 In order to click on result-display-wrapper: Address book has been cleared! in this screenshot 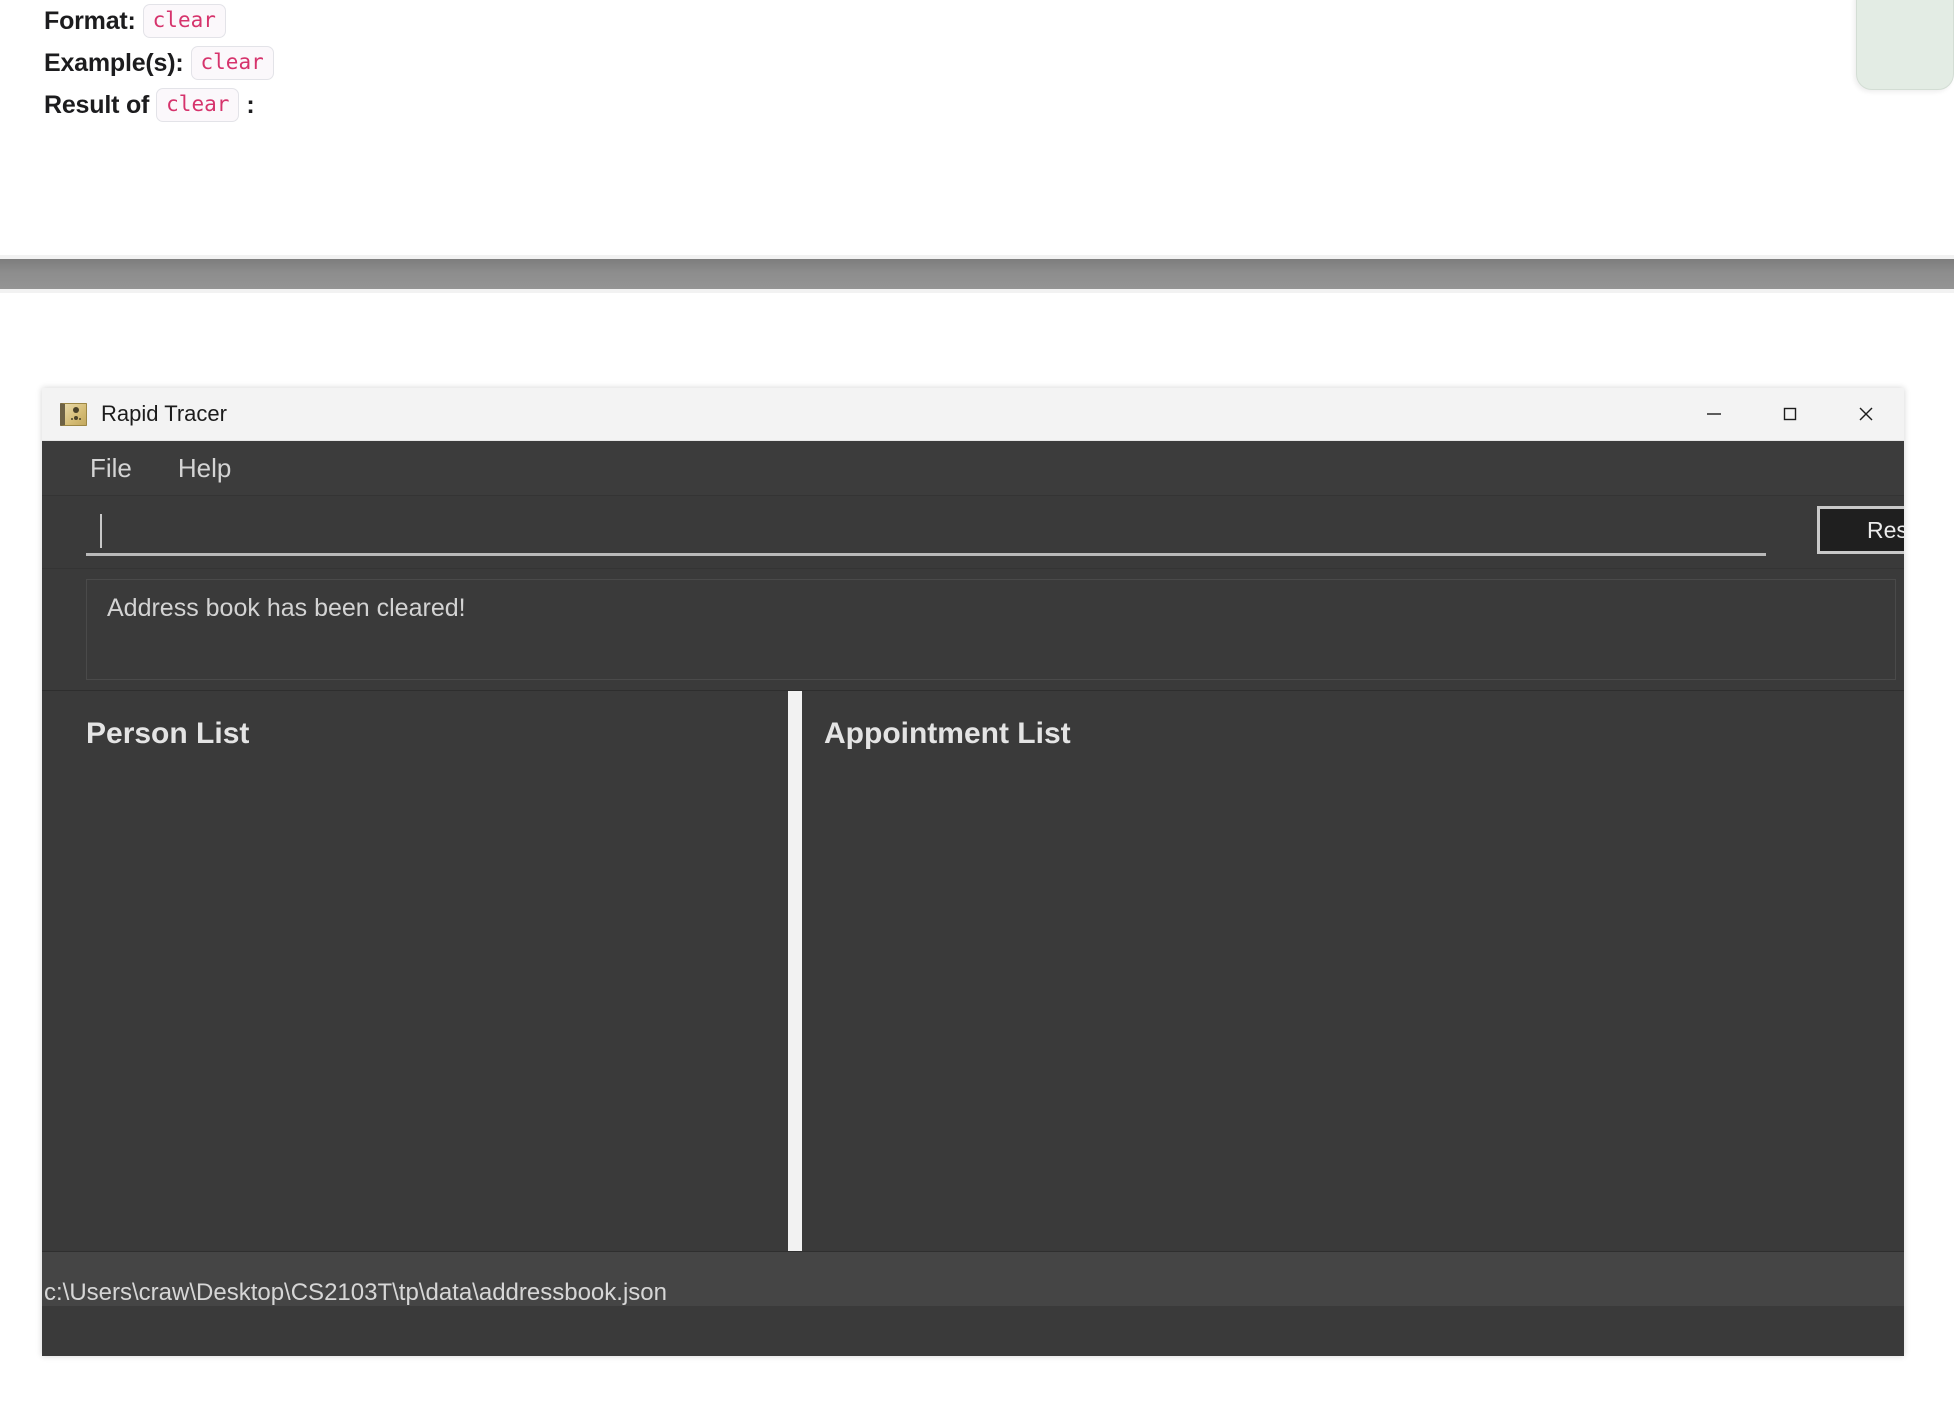, I will do `click(973, 630)`.